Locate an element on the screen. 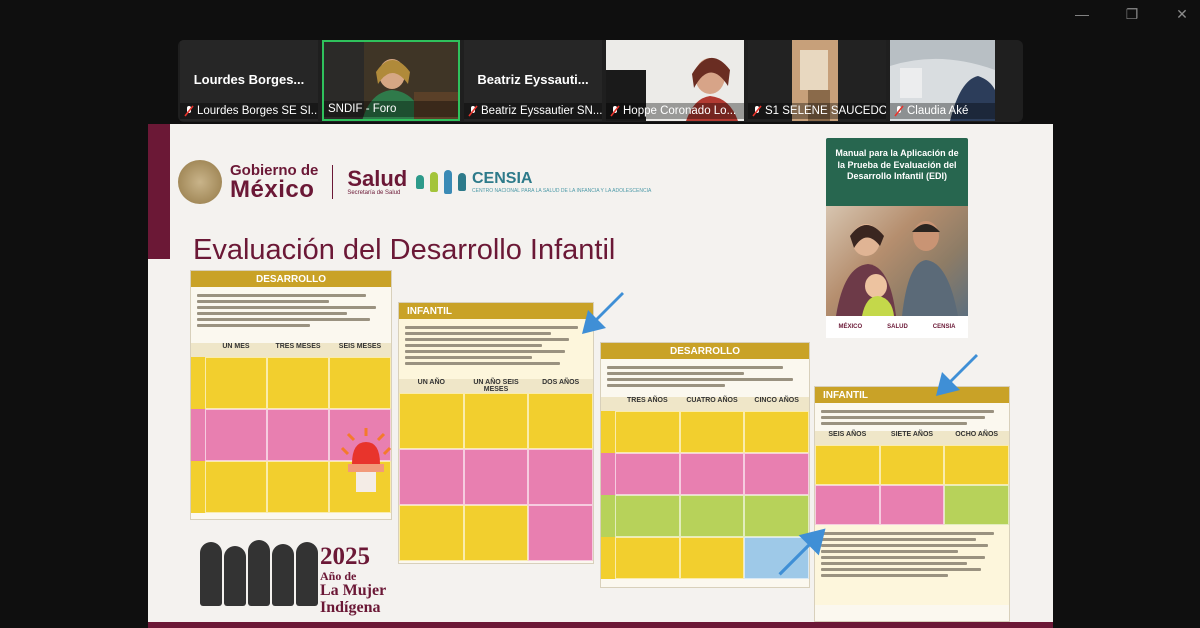 The height and width of the screenshot is (628, 1200). manual-footer-logos: MÉXICO SALUD CENSIA is located at coordinates (897, 327).